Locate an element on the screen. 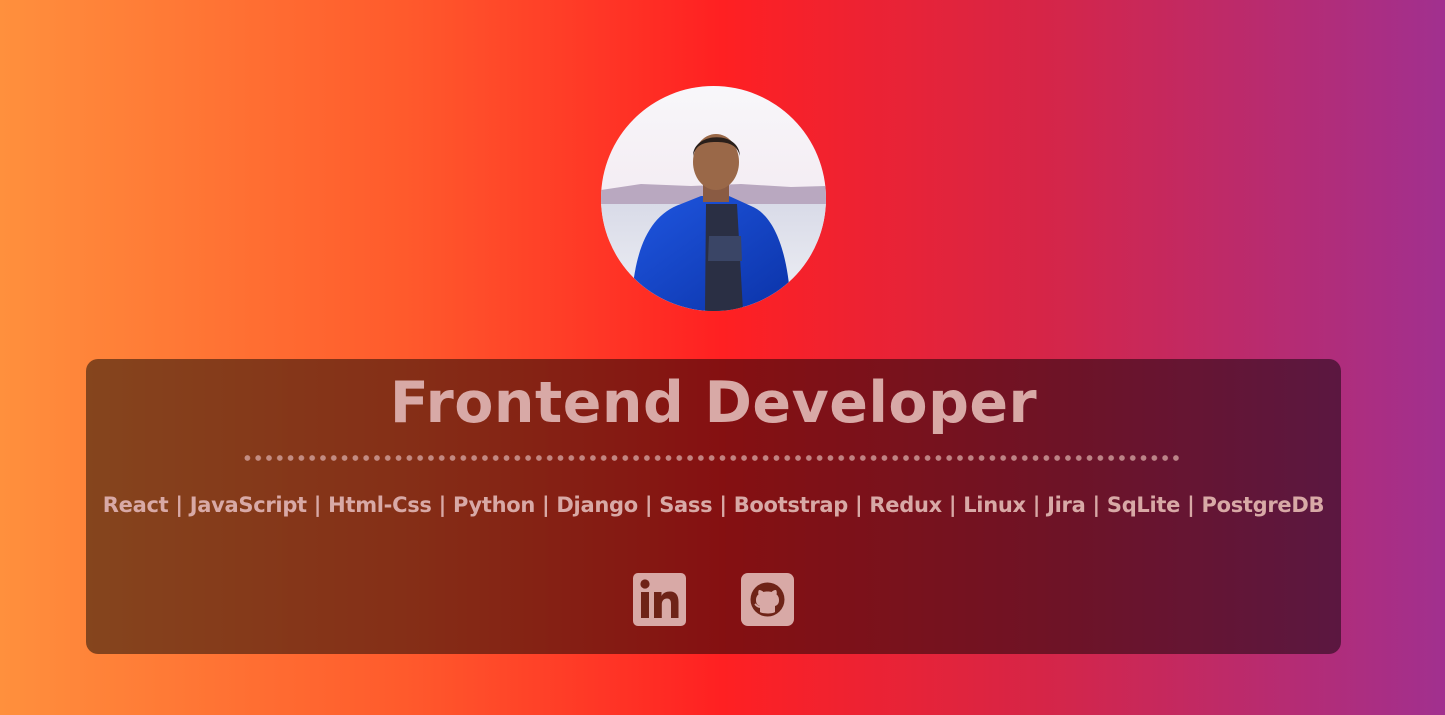 This screenshot has height=715, width=1445. linkedin-link is located at coordinates (659, 599).